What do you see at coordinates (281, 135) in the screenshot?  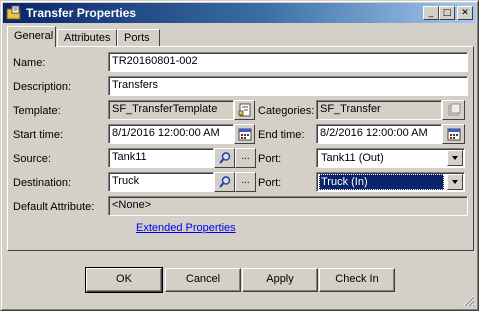 I see `end-time-label: End time:` at bounding box center [281, 135].